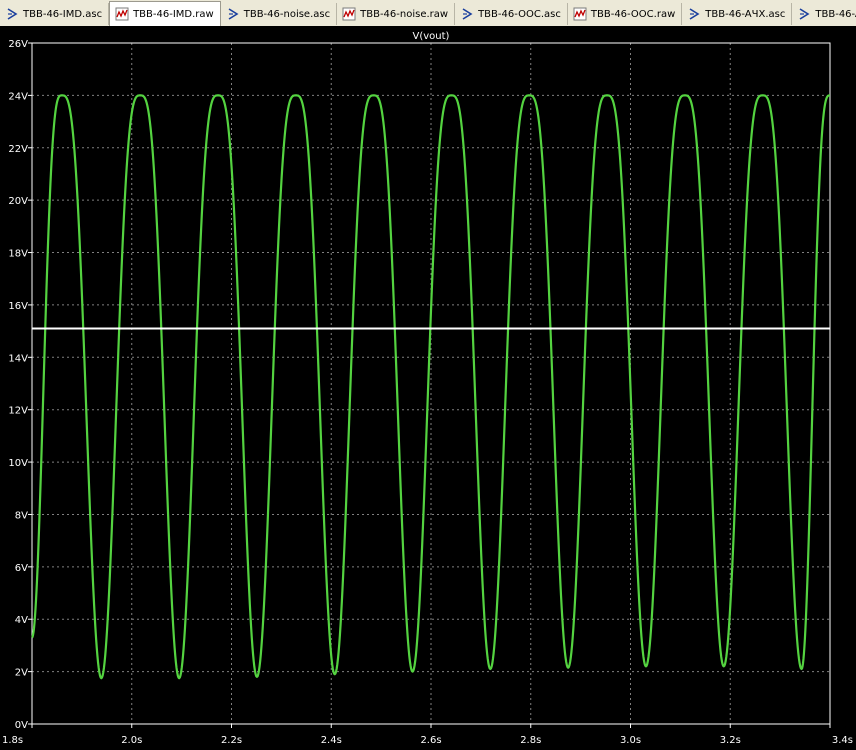 The image size is (856, 750). What do you see at coordinates (633, 14) in the screenshot?
I see `tab-label: TBB-46-OOC.raw` at bounding box center [633, 14].